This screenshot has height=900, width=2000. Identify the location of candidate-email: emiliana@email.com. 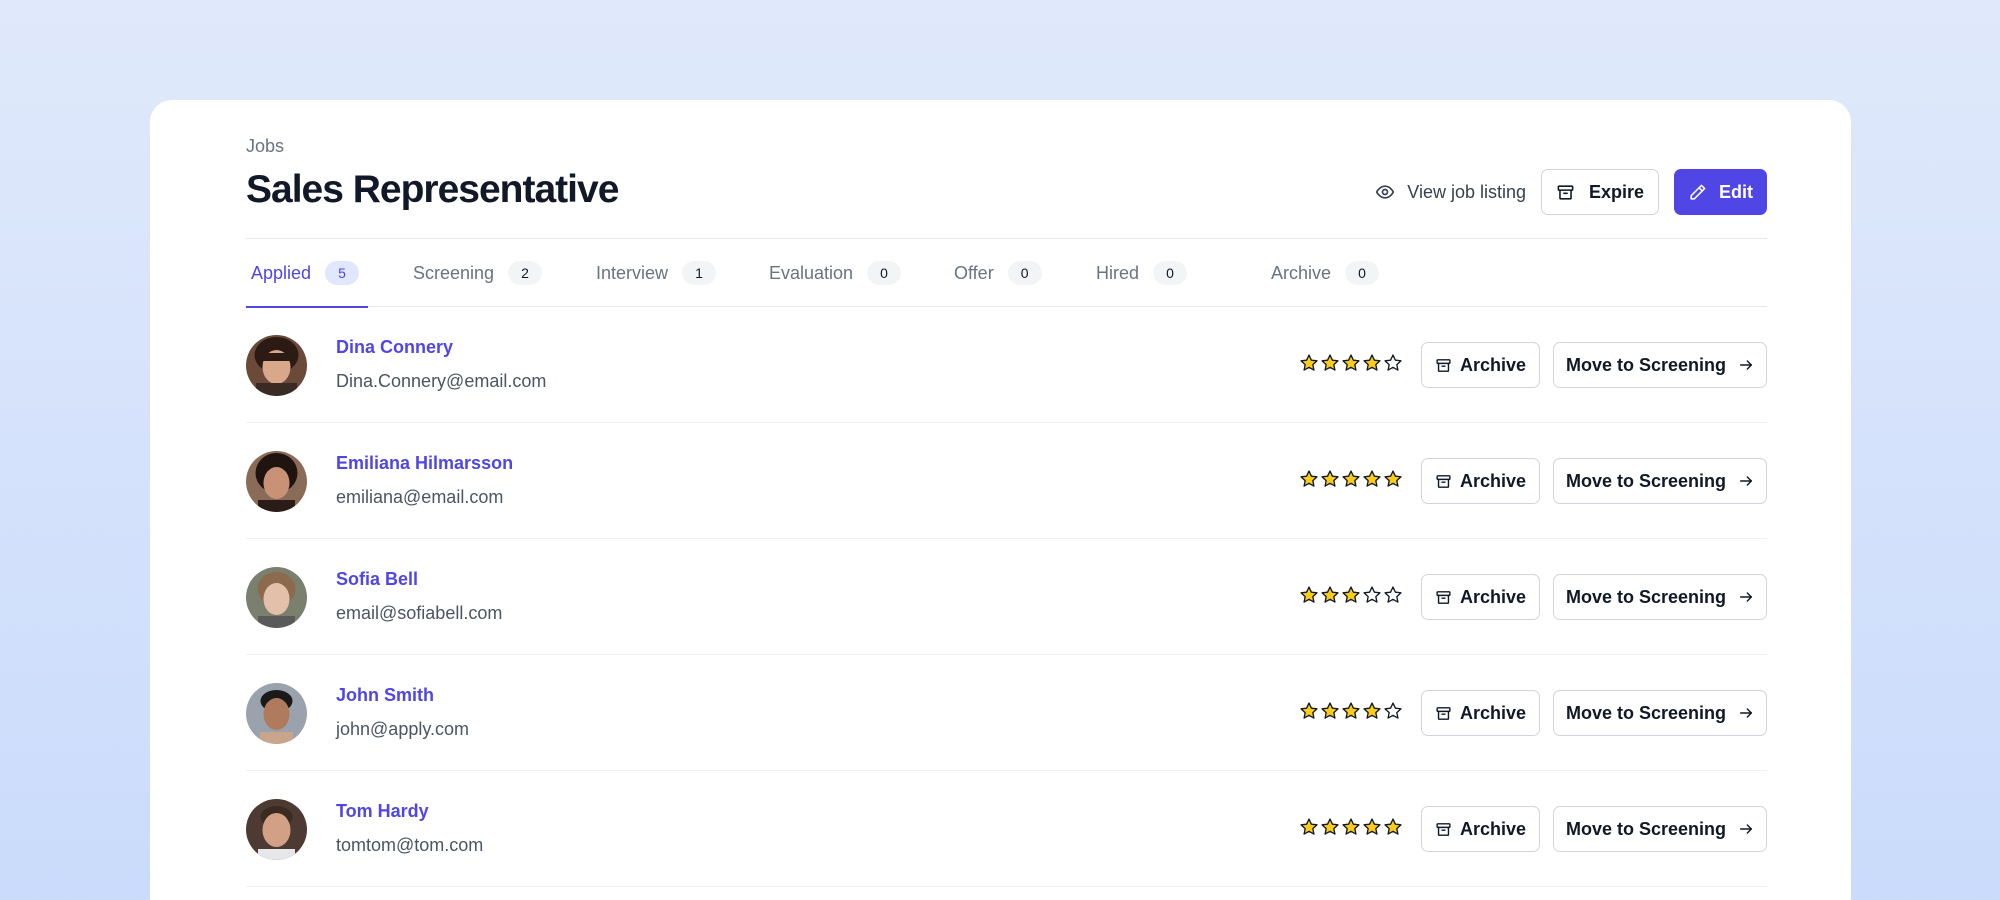
(420, 497).